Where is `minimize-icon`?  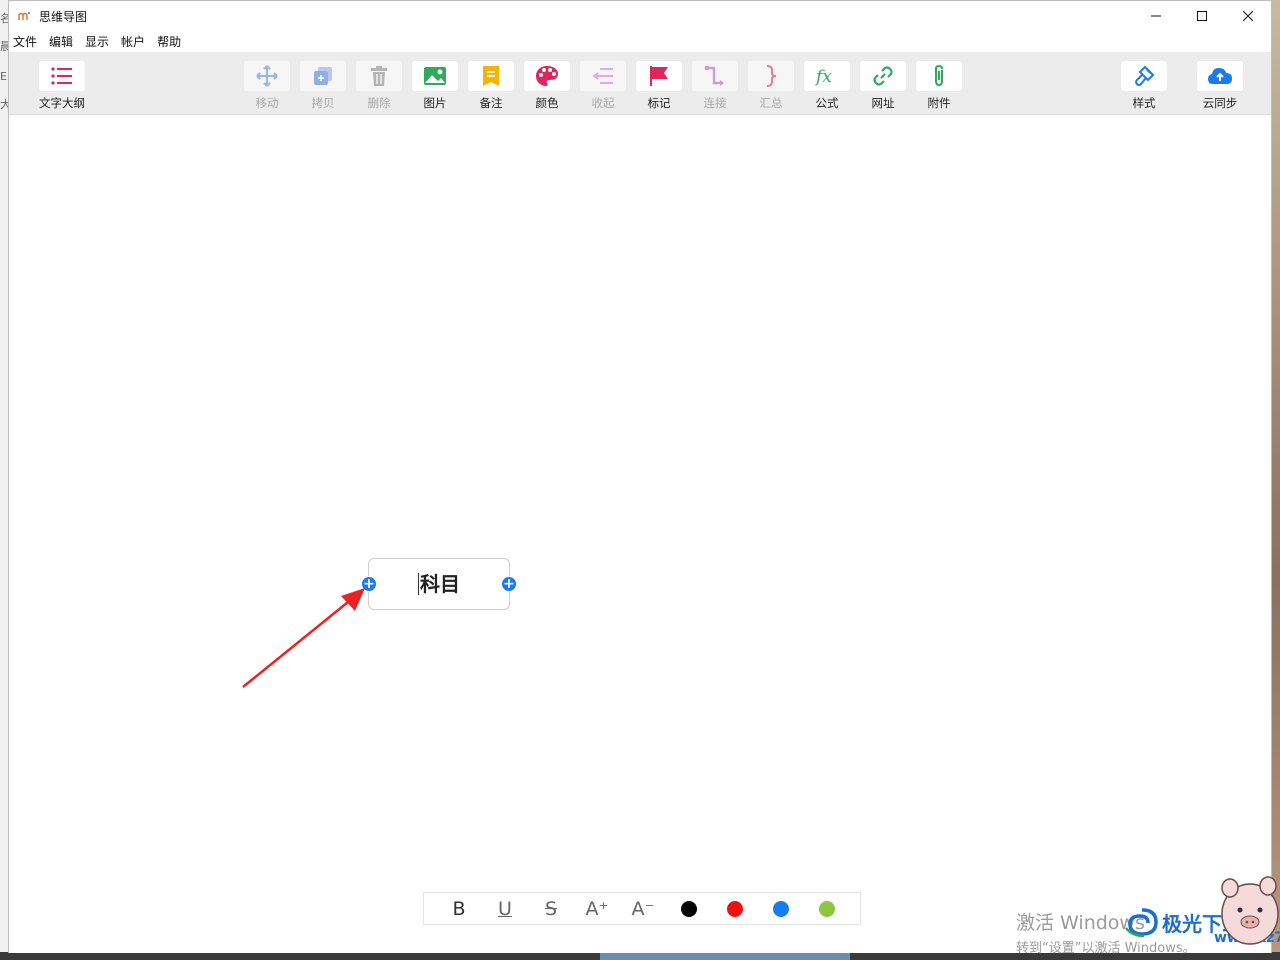
minimize-icon is located at coordinates (1156, 16).